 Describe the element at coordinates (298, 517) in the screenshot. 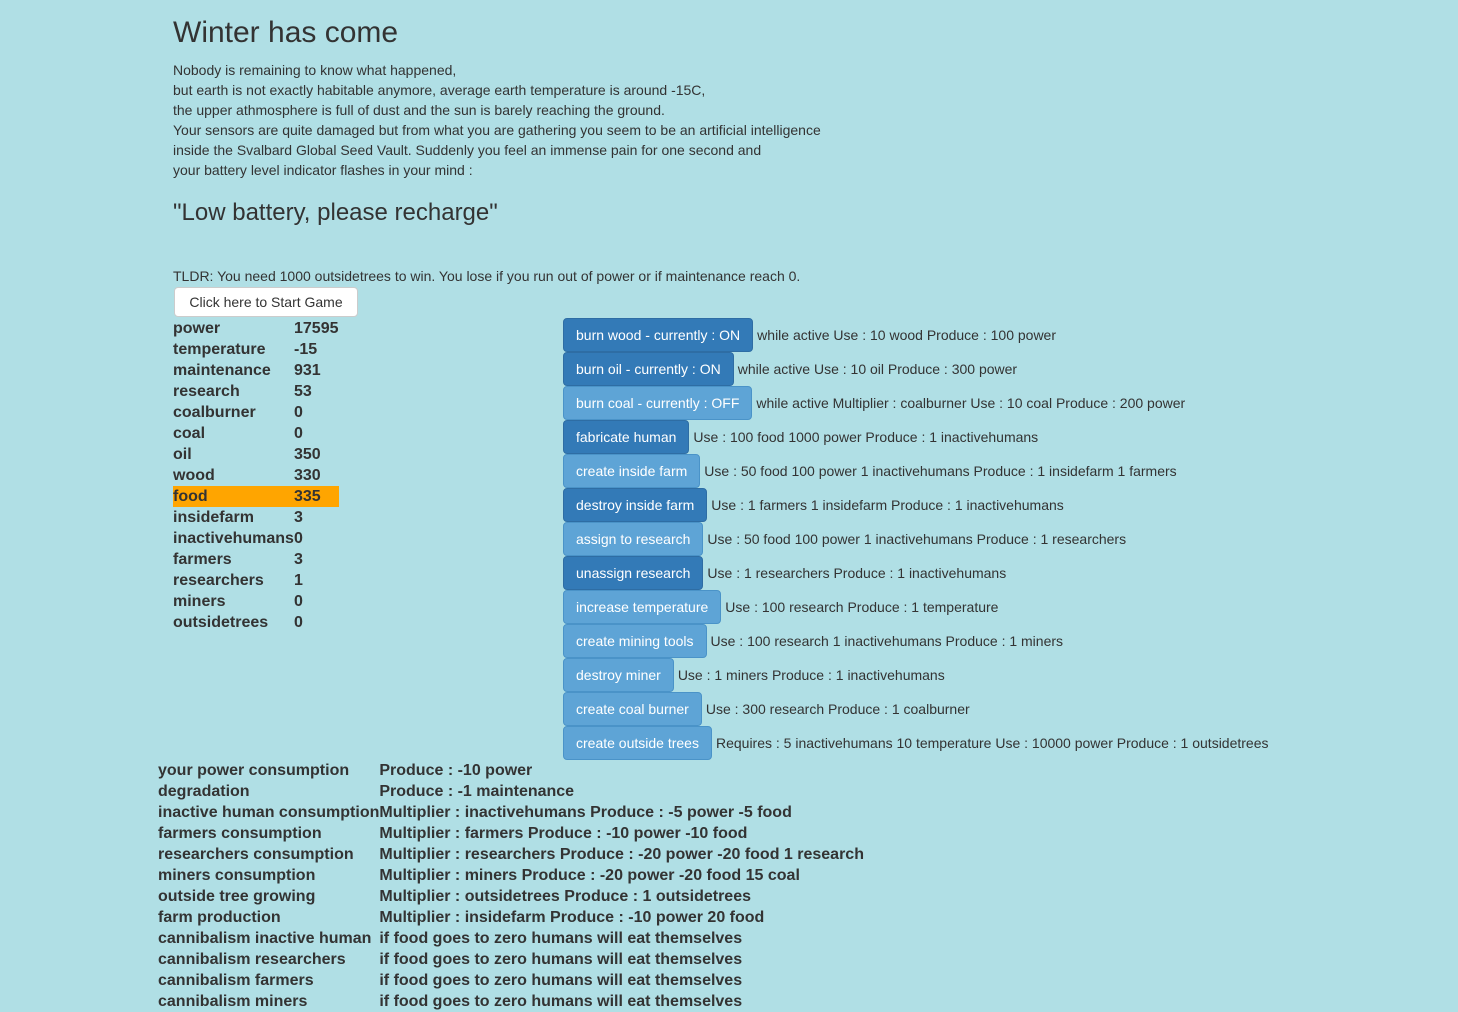

I see `resource-value: 3` at that location.